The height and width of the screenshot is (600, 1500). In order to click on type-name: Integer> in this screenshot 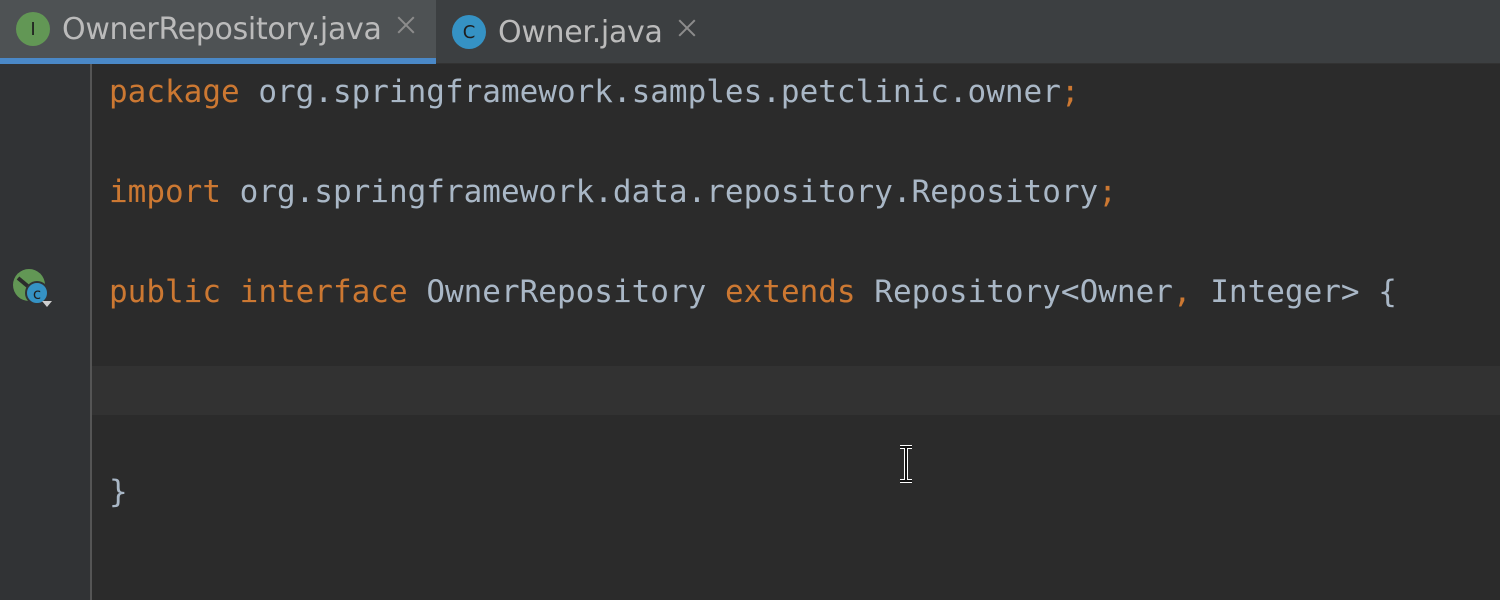, I will do `click(1285, 292)`.